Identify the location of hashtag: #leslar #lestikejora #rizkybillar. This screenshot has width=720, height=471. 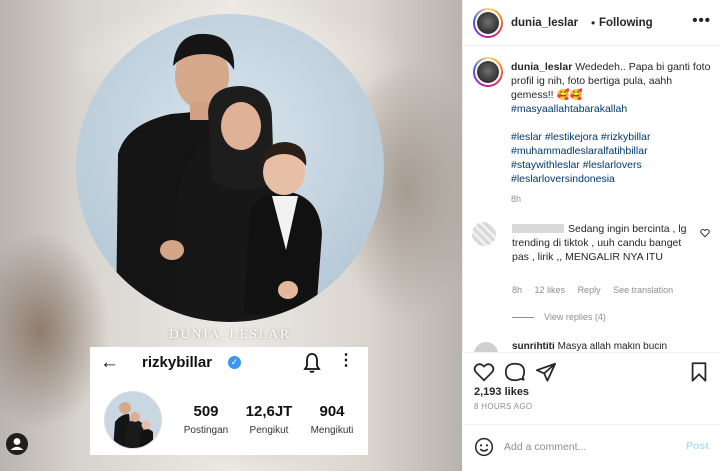
(611, 137).